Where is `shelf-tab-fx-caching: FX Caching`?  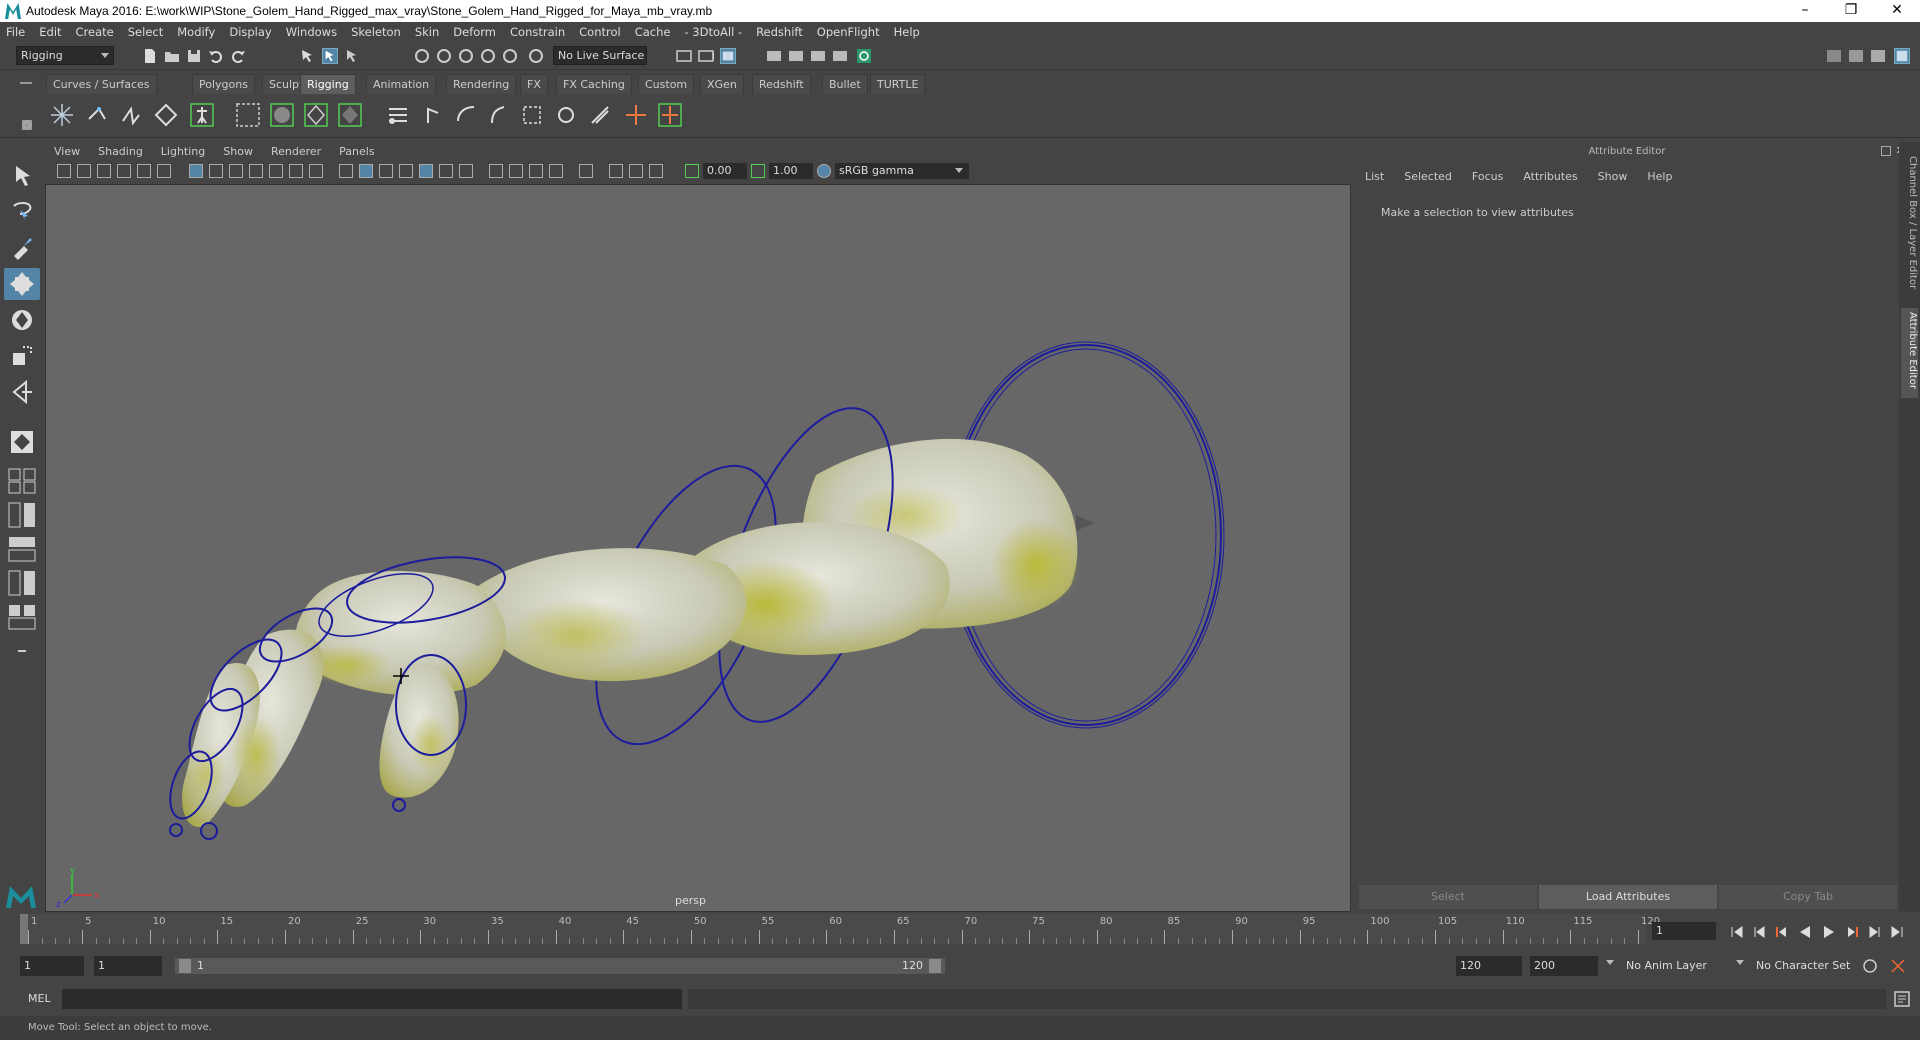 shelf-tab-fx-caching: FX Caching is located at coordinates (594, 84).